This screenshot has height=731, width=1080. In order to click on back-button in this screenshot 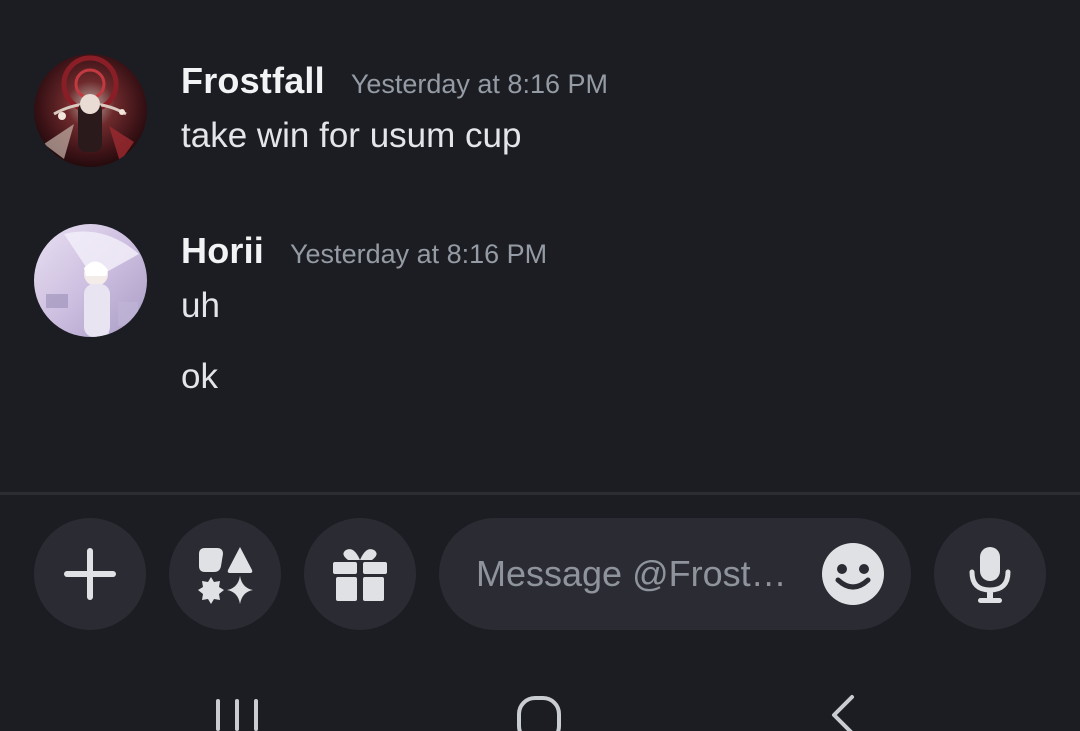, I will do `click(843, 712)`.